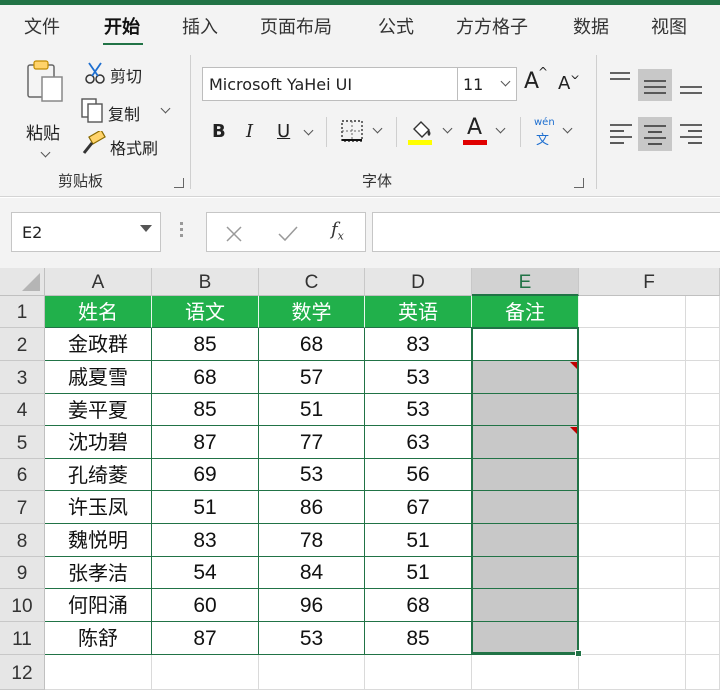  What do you see at coordinates (312, 312) in the screenshot?
I see `header-cell: 数学` at bounding box center [312, 312].